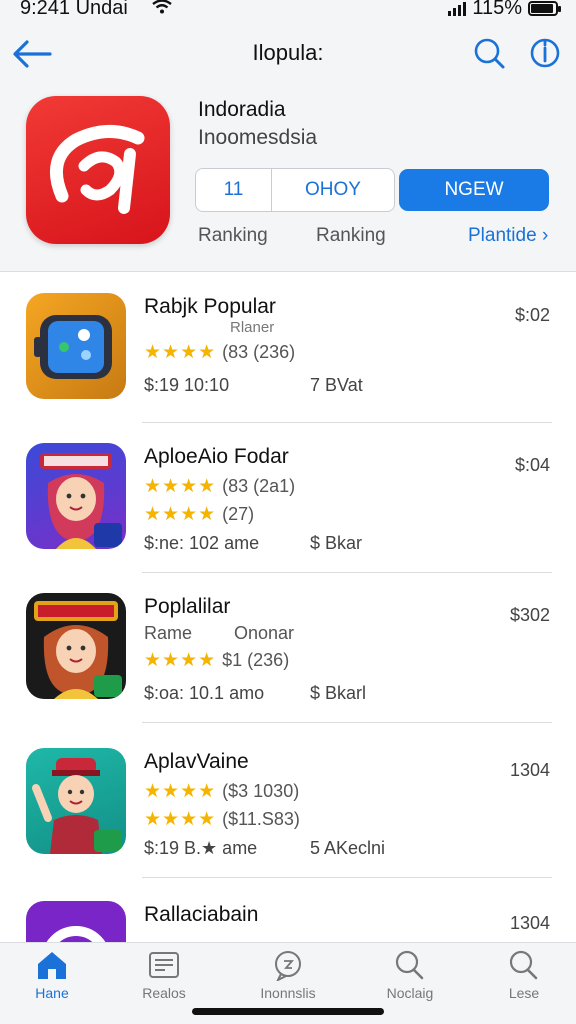 This screenshot has width=576, height=1024. Describe the element at coordinates (196, 761) in the screenshot. I see `item-title: AplavVaine` at that location.